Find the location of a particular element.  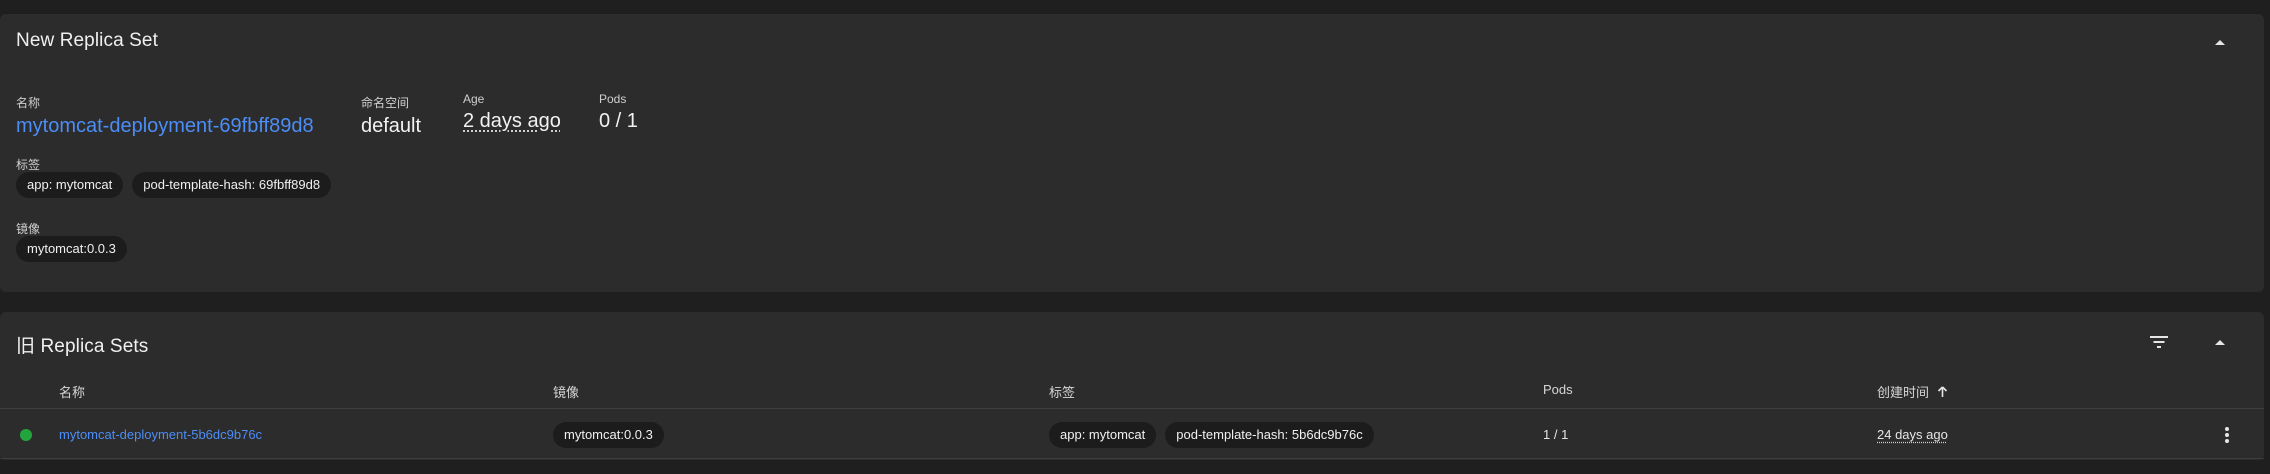

namespace-value: default is located at coordinates (391, 126).